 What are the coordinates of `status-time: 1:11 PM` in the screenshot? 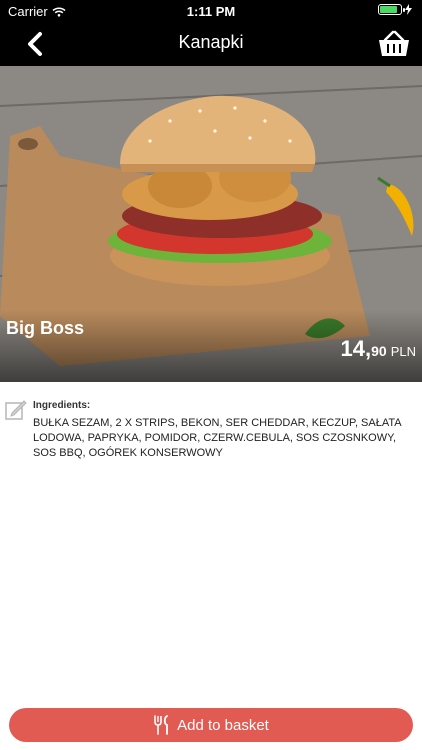 It's located at (211, 11).